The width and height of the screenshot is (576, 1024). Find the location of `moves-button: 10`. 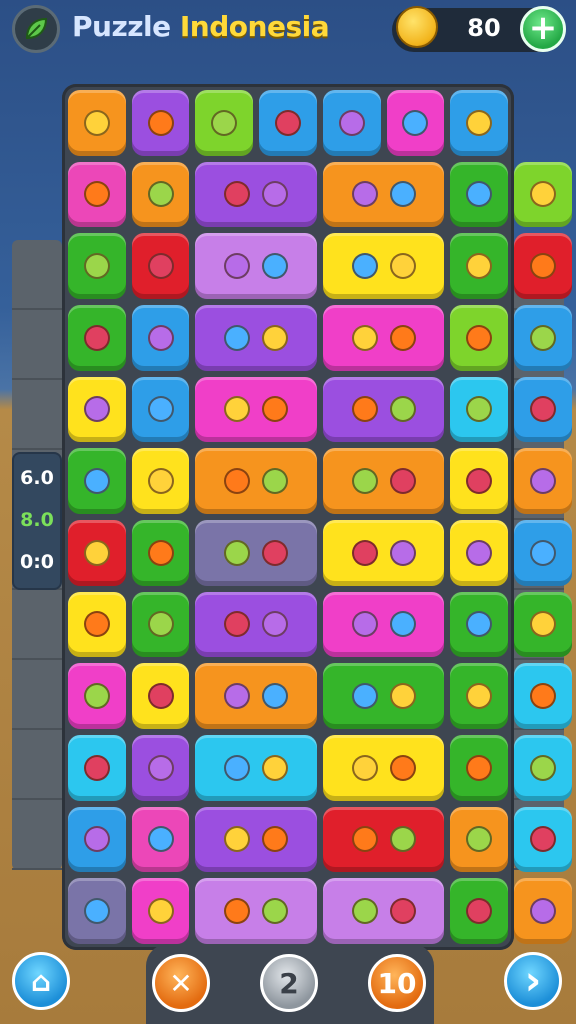

moves-button: 10 is located at coordinates (397, 983).